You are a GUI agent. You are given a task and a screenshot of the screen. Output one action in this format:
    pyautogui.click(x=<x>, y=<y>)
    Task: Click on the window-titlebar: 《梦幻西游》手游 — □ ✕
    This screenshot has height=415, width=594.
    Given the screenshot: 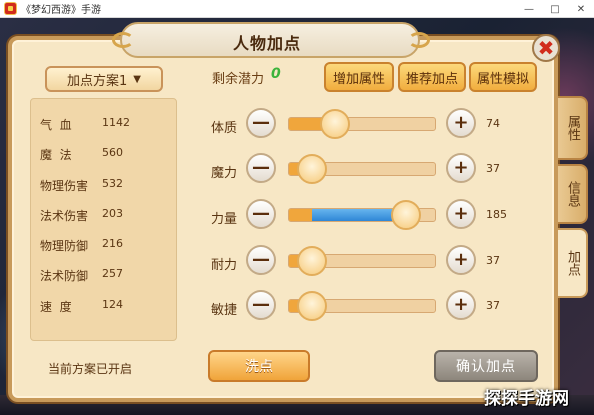 What is the action you would take?
    pyautogui.click(x=297, y=9)
    